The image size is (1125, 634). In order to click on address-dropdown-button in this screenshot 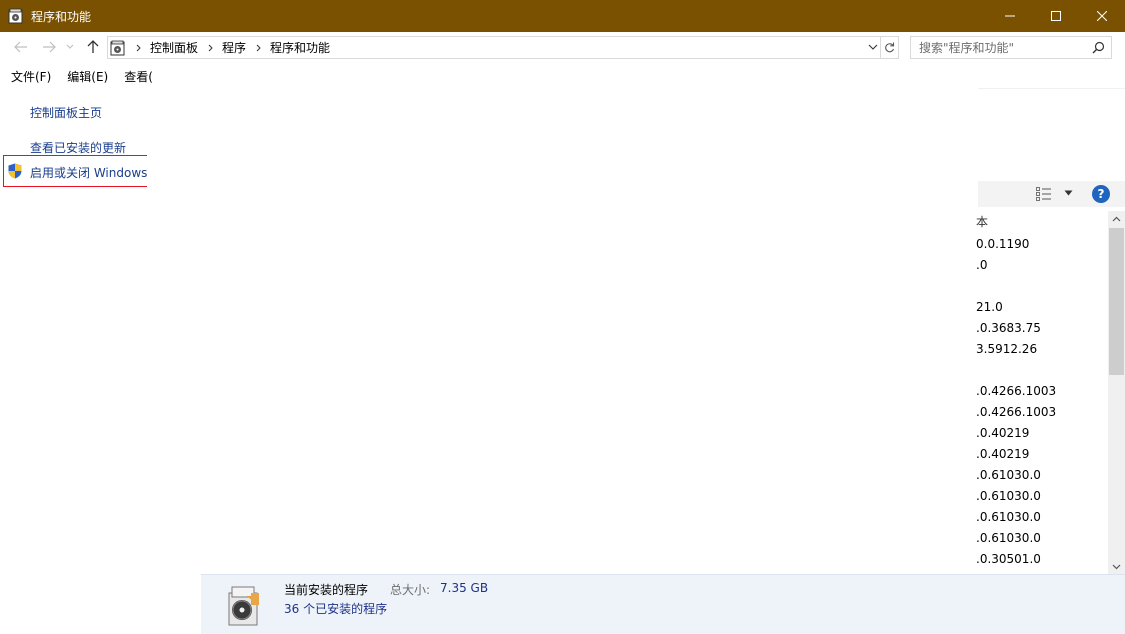, I will do `click(873, 48)`.